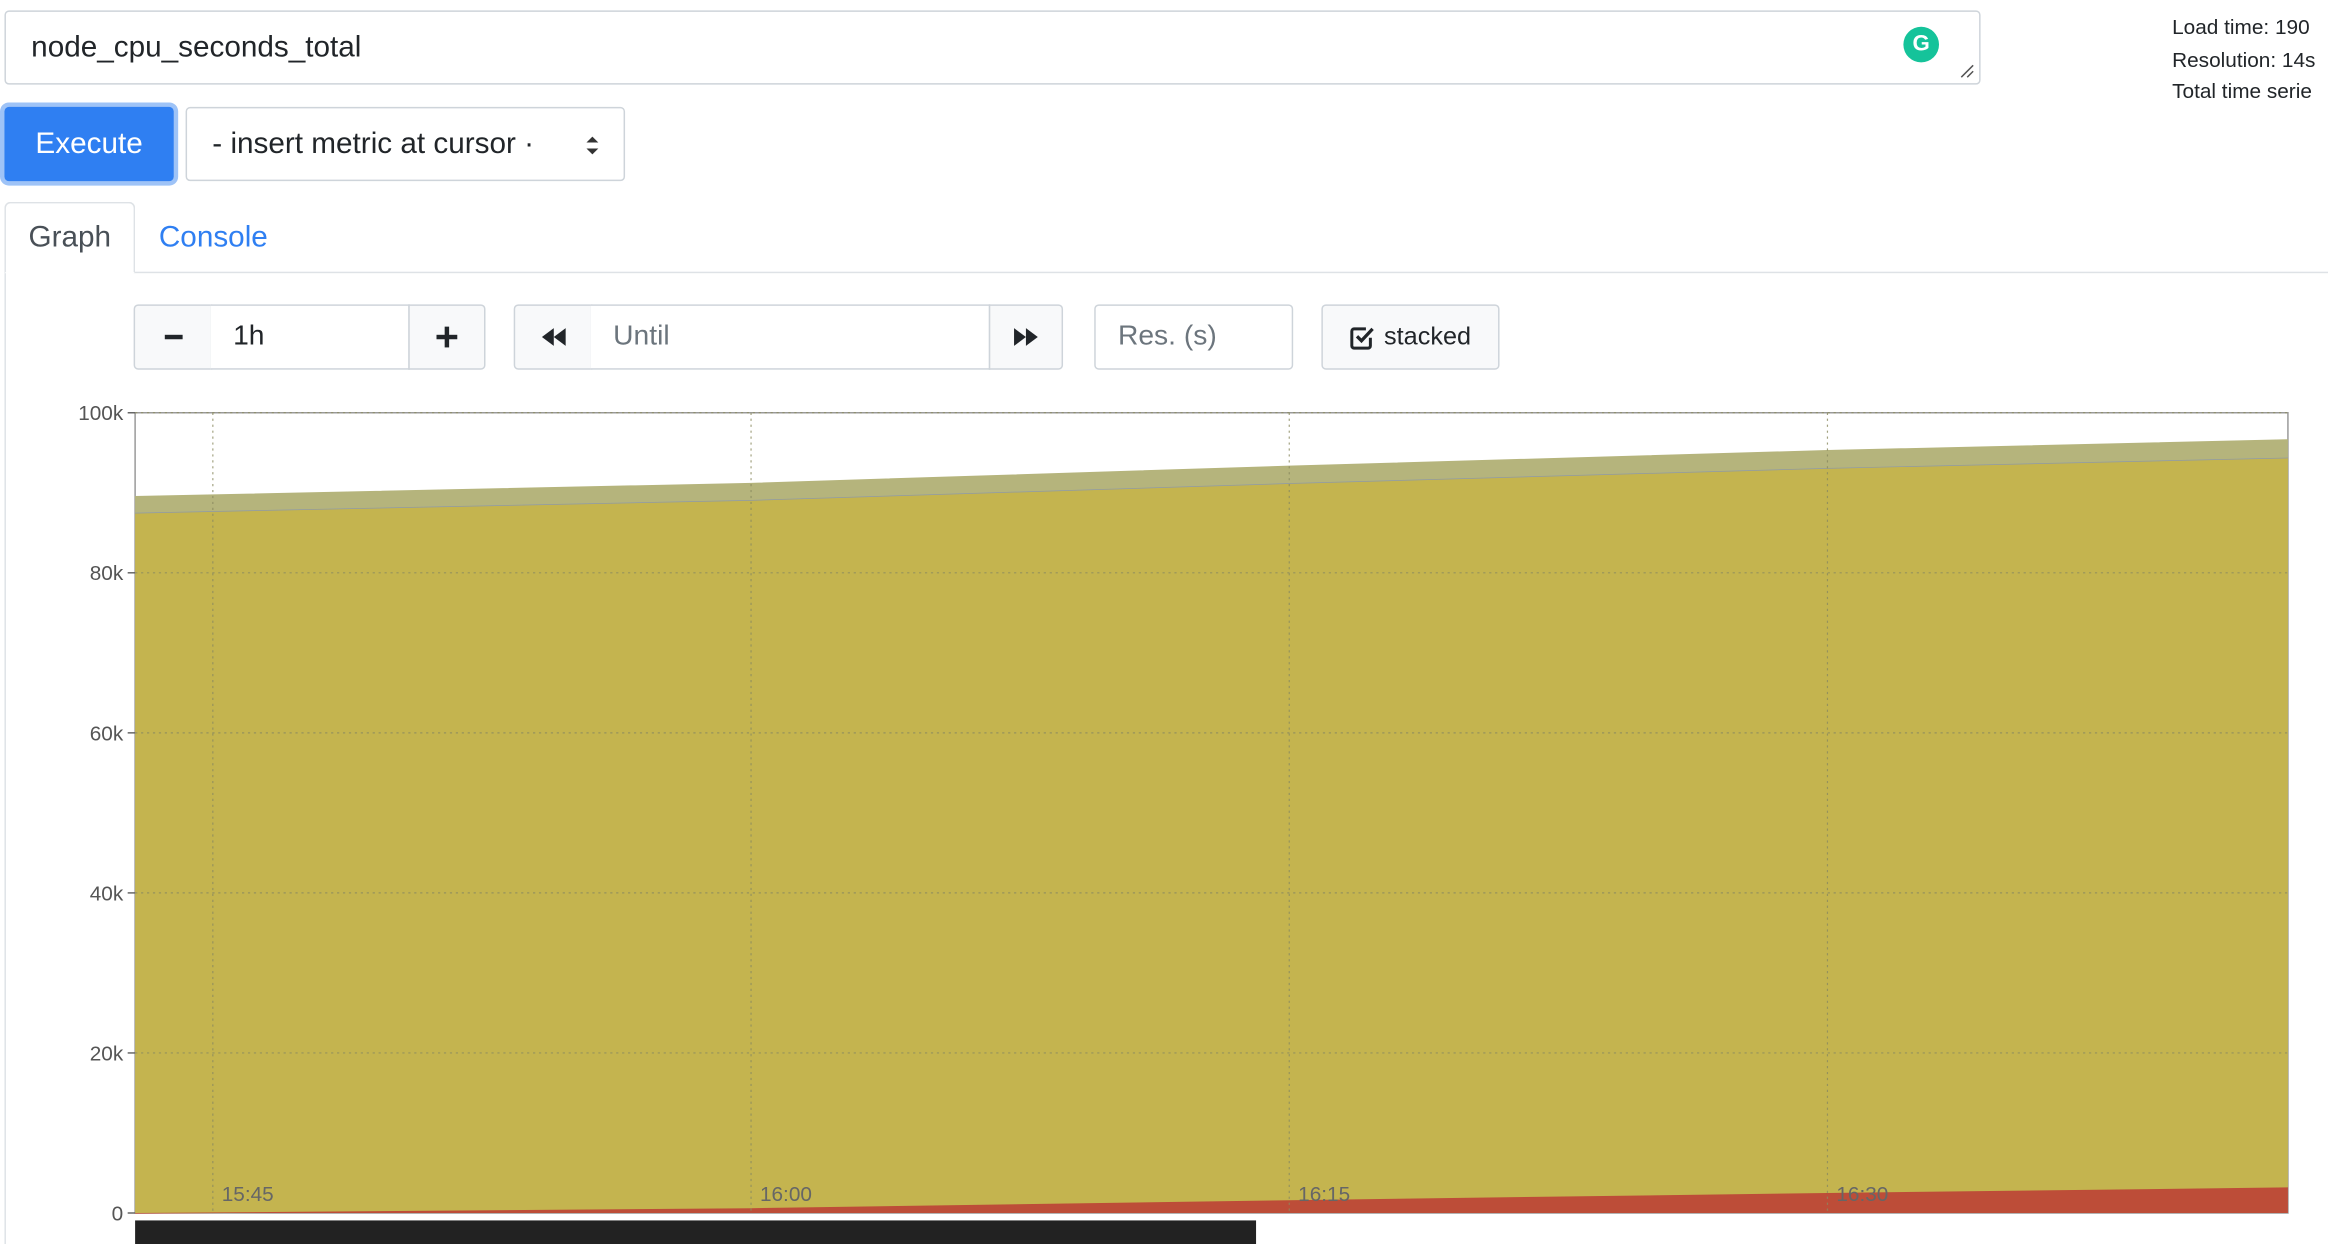 This screenshot has width=2328, height=1244. I want to click on tab-graph: Graph, so click(70, 237).